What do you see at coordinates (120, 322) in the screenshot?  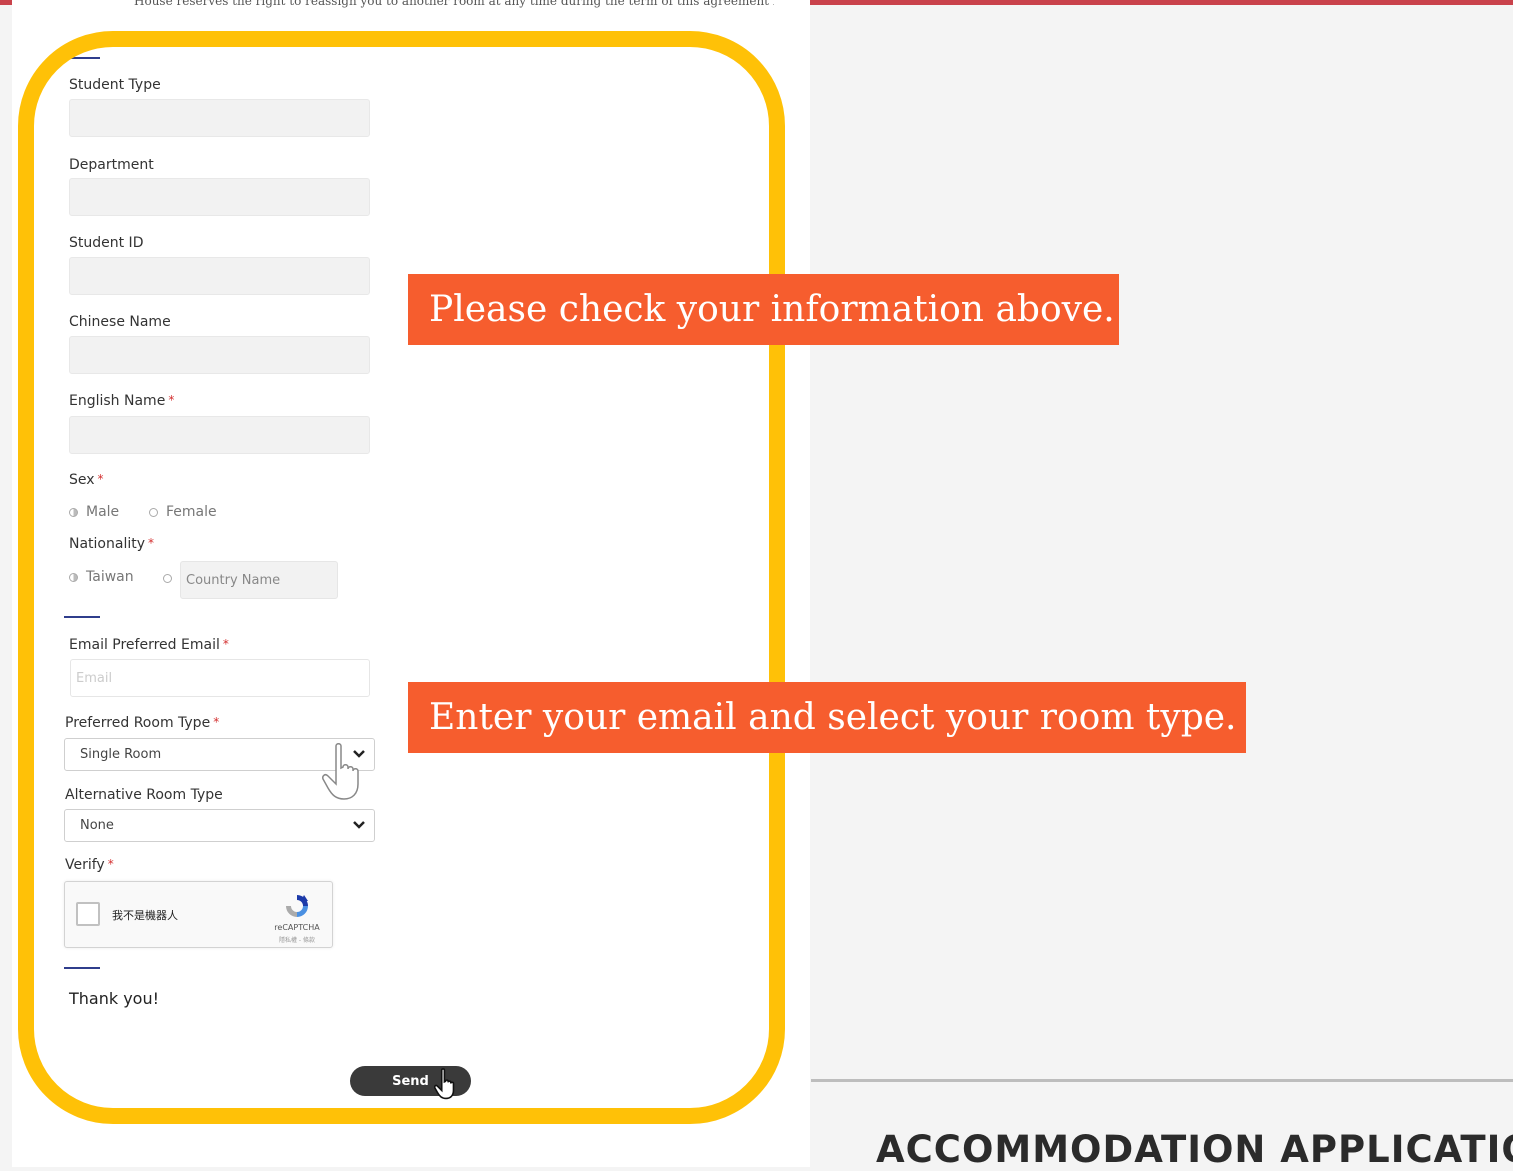 I see `chinese-name-label: Chinese Name` at bounding box center [120, 322].